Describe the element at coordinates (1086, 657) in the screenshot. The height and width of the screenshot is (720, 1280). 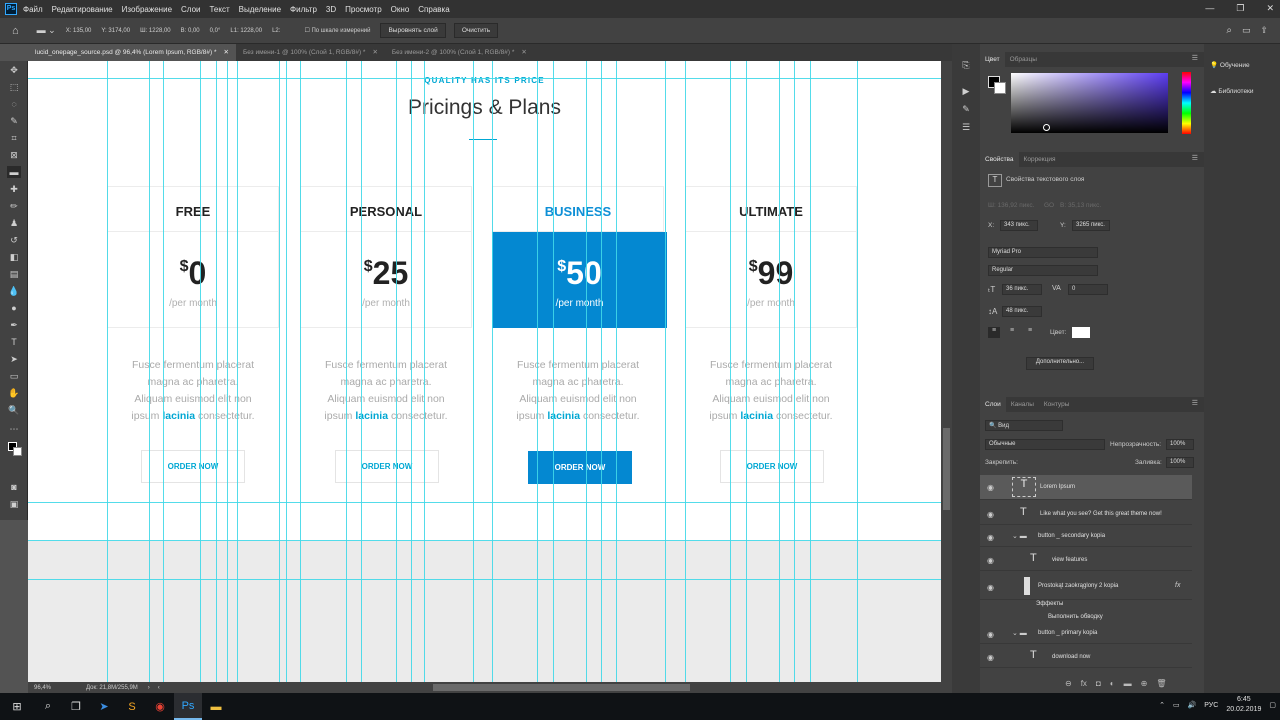
I see `layer-row: ◉ T download now` at that location.